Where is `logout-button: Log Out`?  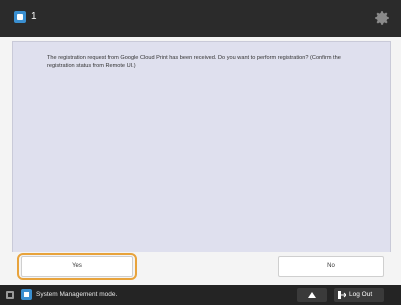 logout-button: Log Out is located at coordinates (359, 295).